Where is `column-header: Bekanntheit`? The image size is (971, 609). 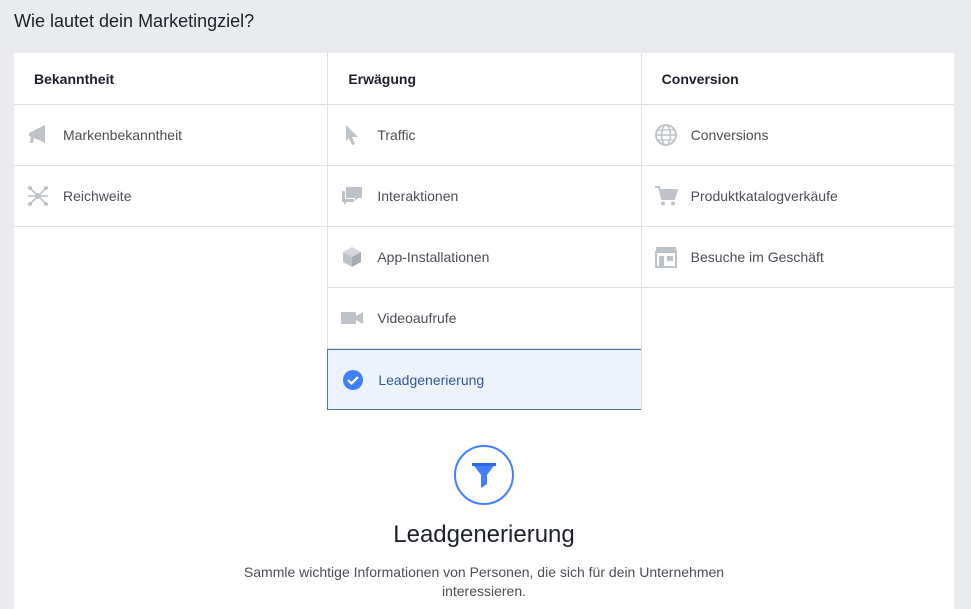 column-header: Bekanntheit is located at coordinates (171, 79).